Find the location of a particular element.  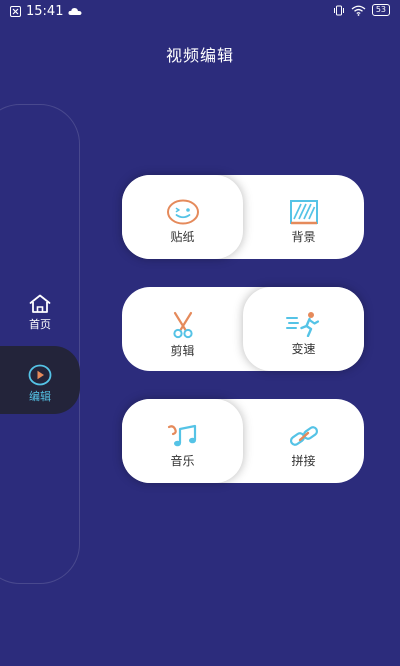

music-note-icon is located at coordinates (181, 435).